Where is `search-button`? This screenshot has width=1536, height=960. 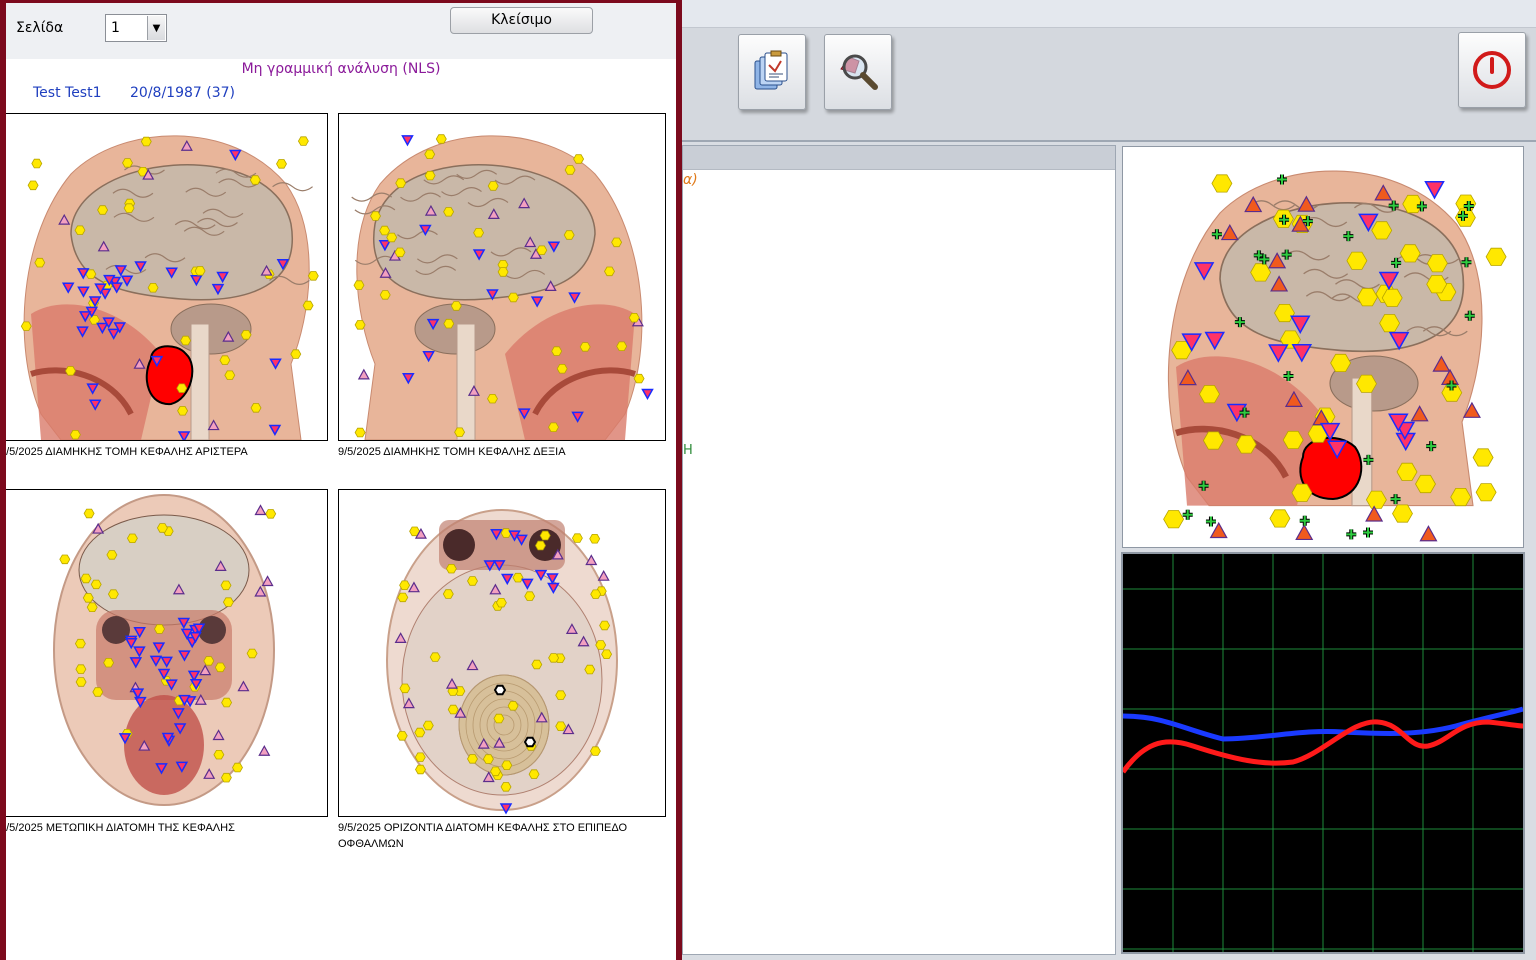 search-button is located at coordinates (858, 72).